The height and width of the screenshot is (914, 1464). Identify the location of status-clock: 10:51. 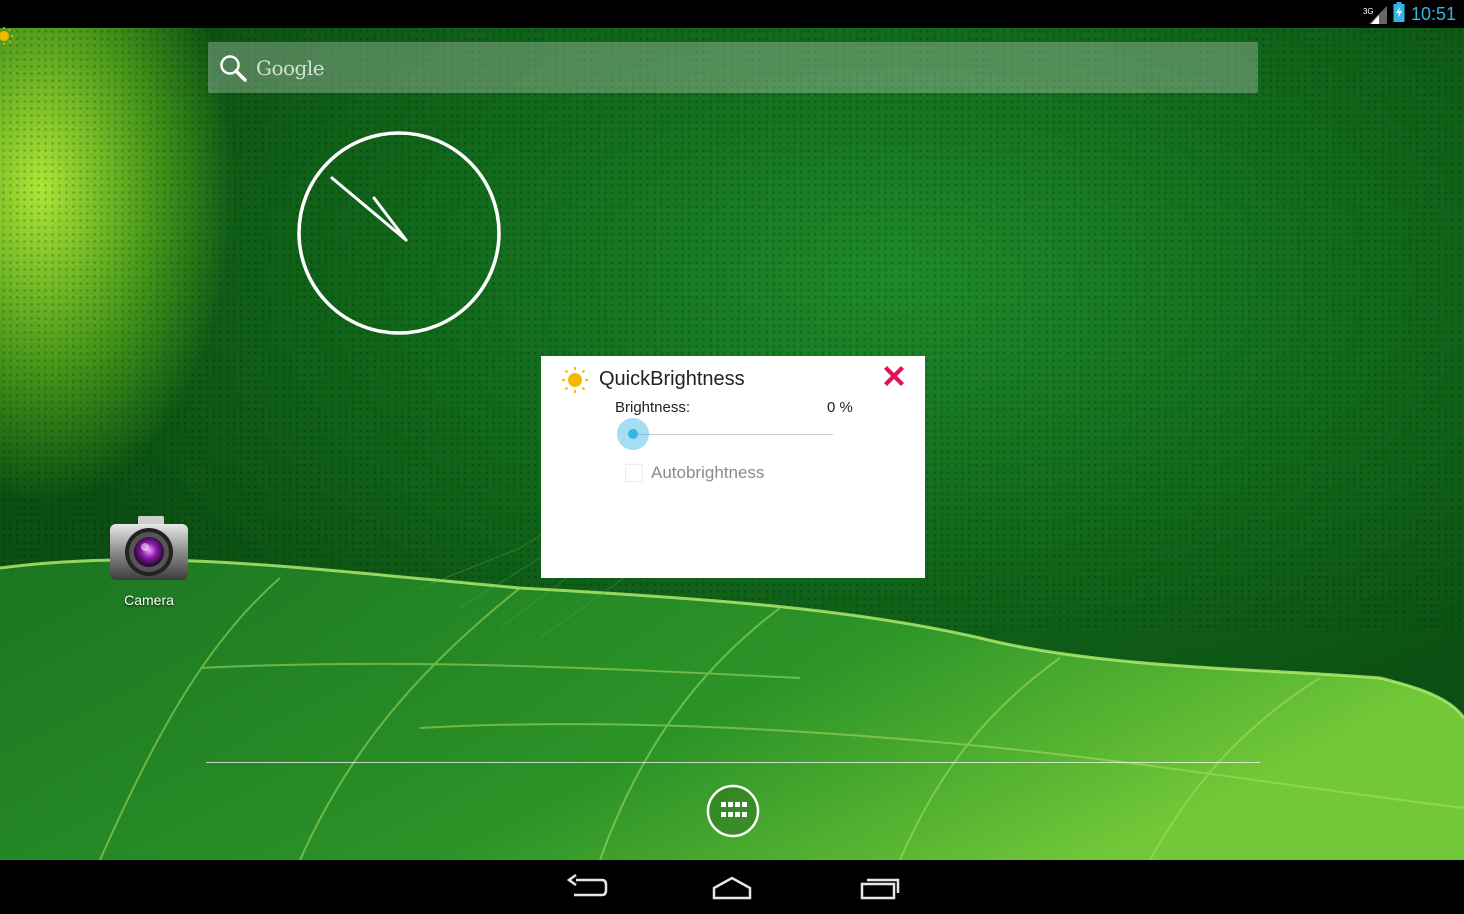
(1433, 13).